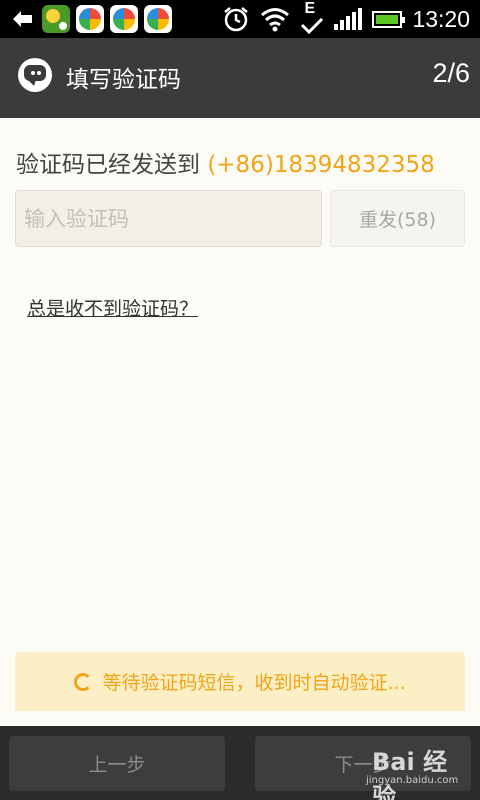  What do you see at coordinates (451, 73) in the screenshot?
I see `step-indicator: 2/6` at bounding box center [451, 73].